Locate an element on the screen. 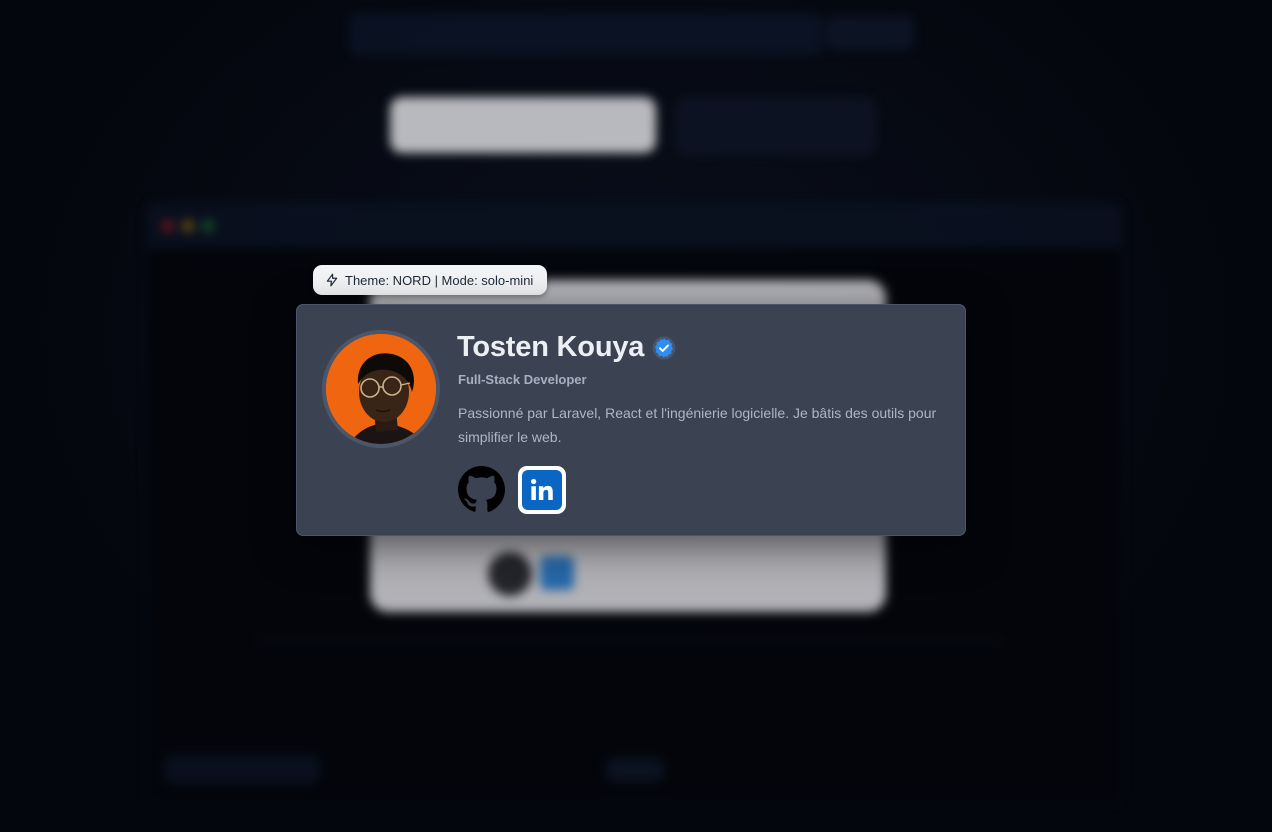 The image size is (1272, 832). linkedin-icon-inner is located at coordinates (542, 489).